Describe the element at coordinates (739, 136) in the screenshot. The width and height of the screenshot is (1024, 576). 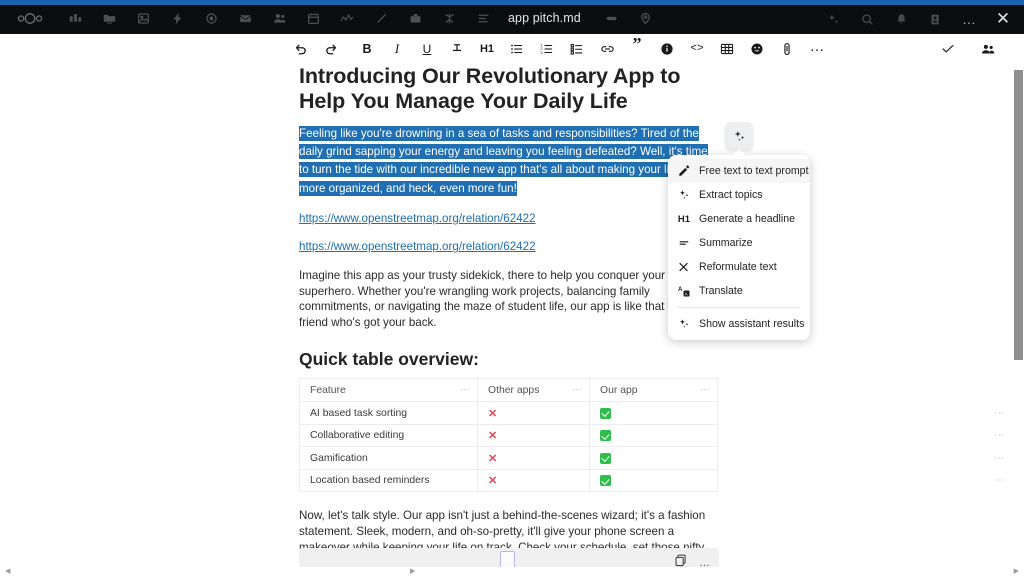
I see `assistant-sparkle-button` at that location.